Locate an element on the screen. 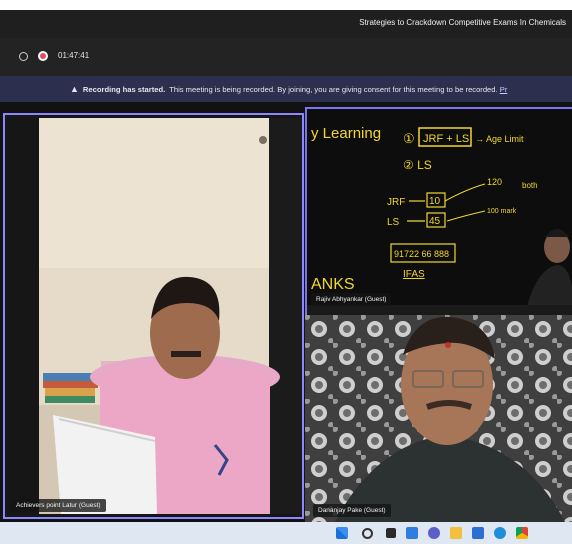  edge-icon is located at coordinates (500, 533).